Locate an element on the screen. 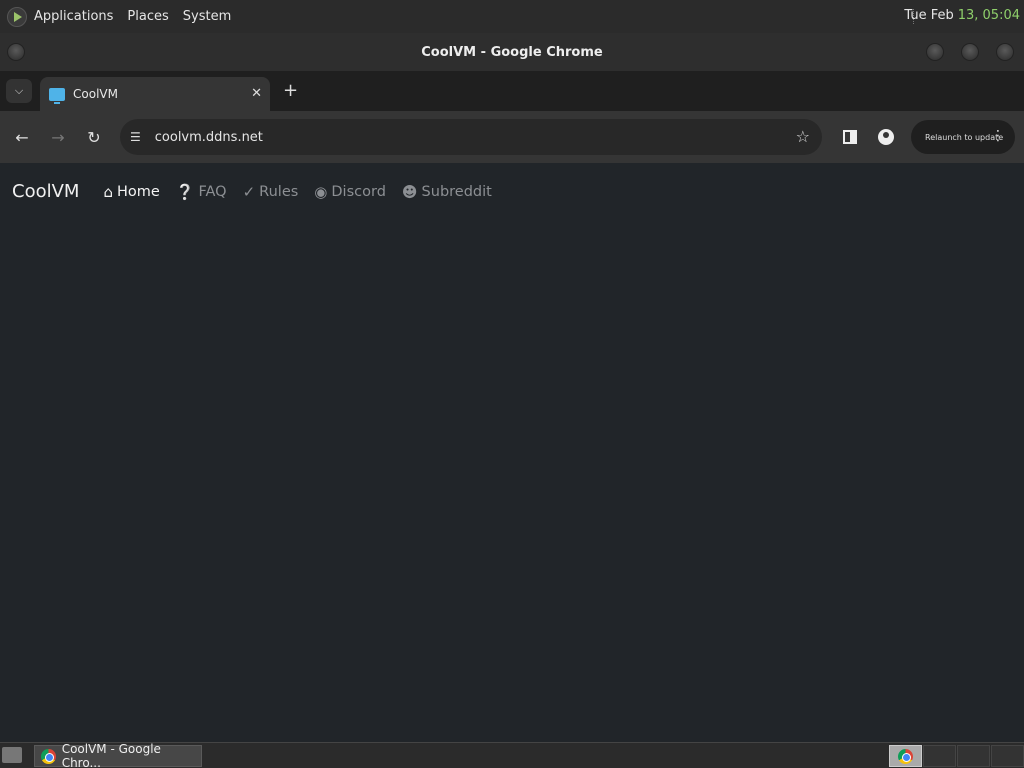  reload-icon: ↻ is located at coordinates (94, 137).